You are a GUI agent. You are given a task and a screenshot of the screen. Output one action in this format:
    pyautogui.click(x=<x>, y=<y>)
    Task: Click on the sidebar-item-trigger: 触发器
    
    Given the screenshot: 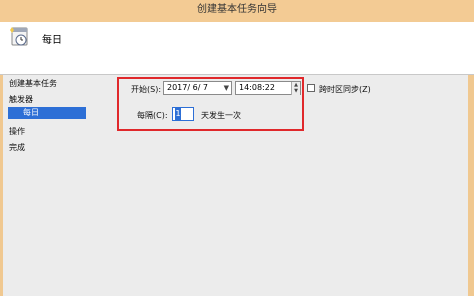 What is the action you would take?
    pyautogui.click(x=21, y=99)
    